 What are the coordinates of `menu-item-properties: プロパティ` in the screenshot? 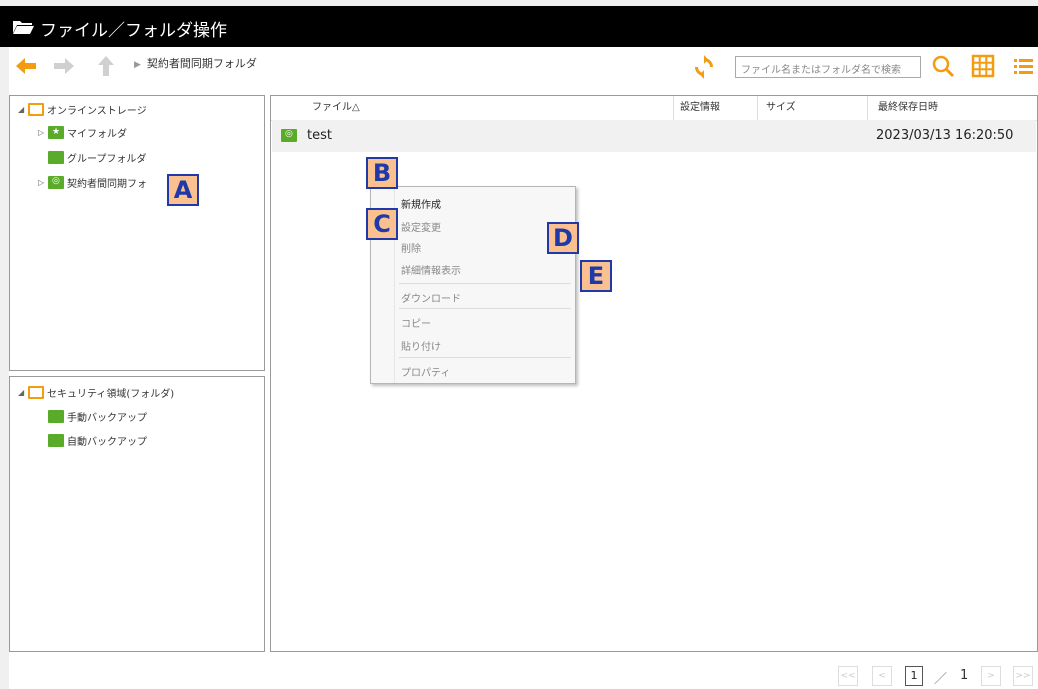 It's located at (425, 371).